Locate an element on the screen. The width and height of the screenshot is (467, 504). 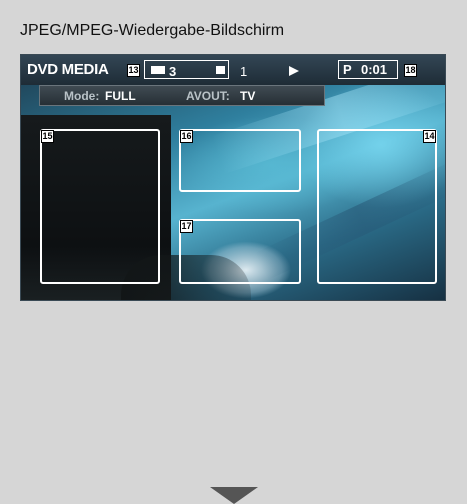
play-icon is located at coordinates (294, 71).